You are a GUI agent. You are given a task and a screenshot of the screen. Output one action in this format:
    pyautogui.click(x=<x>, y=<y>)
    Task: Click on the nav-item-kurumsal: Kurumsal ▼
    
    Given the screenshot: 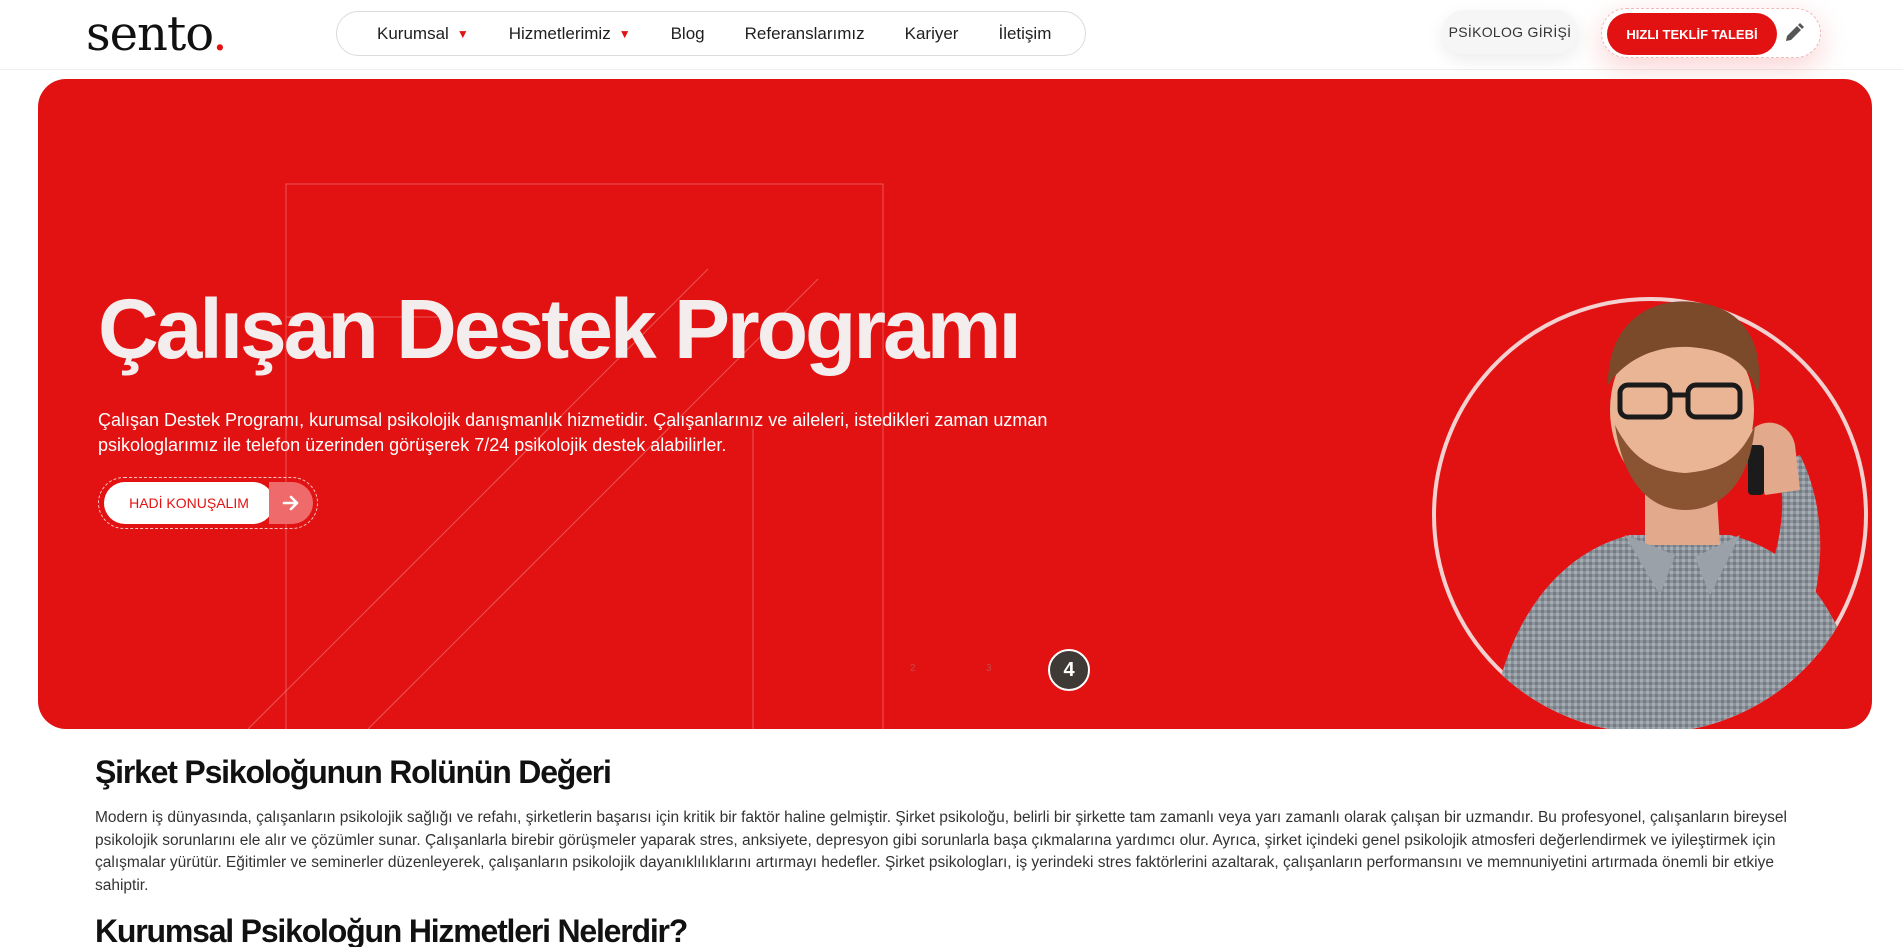 What is the action you would take?
    pyautogui.click(x=423, y=34)
    